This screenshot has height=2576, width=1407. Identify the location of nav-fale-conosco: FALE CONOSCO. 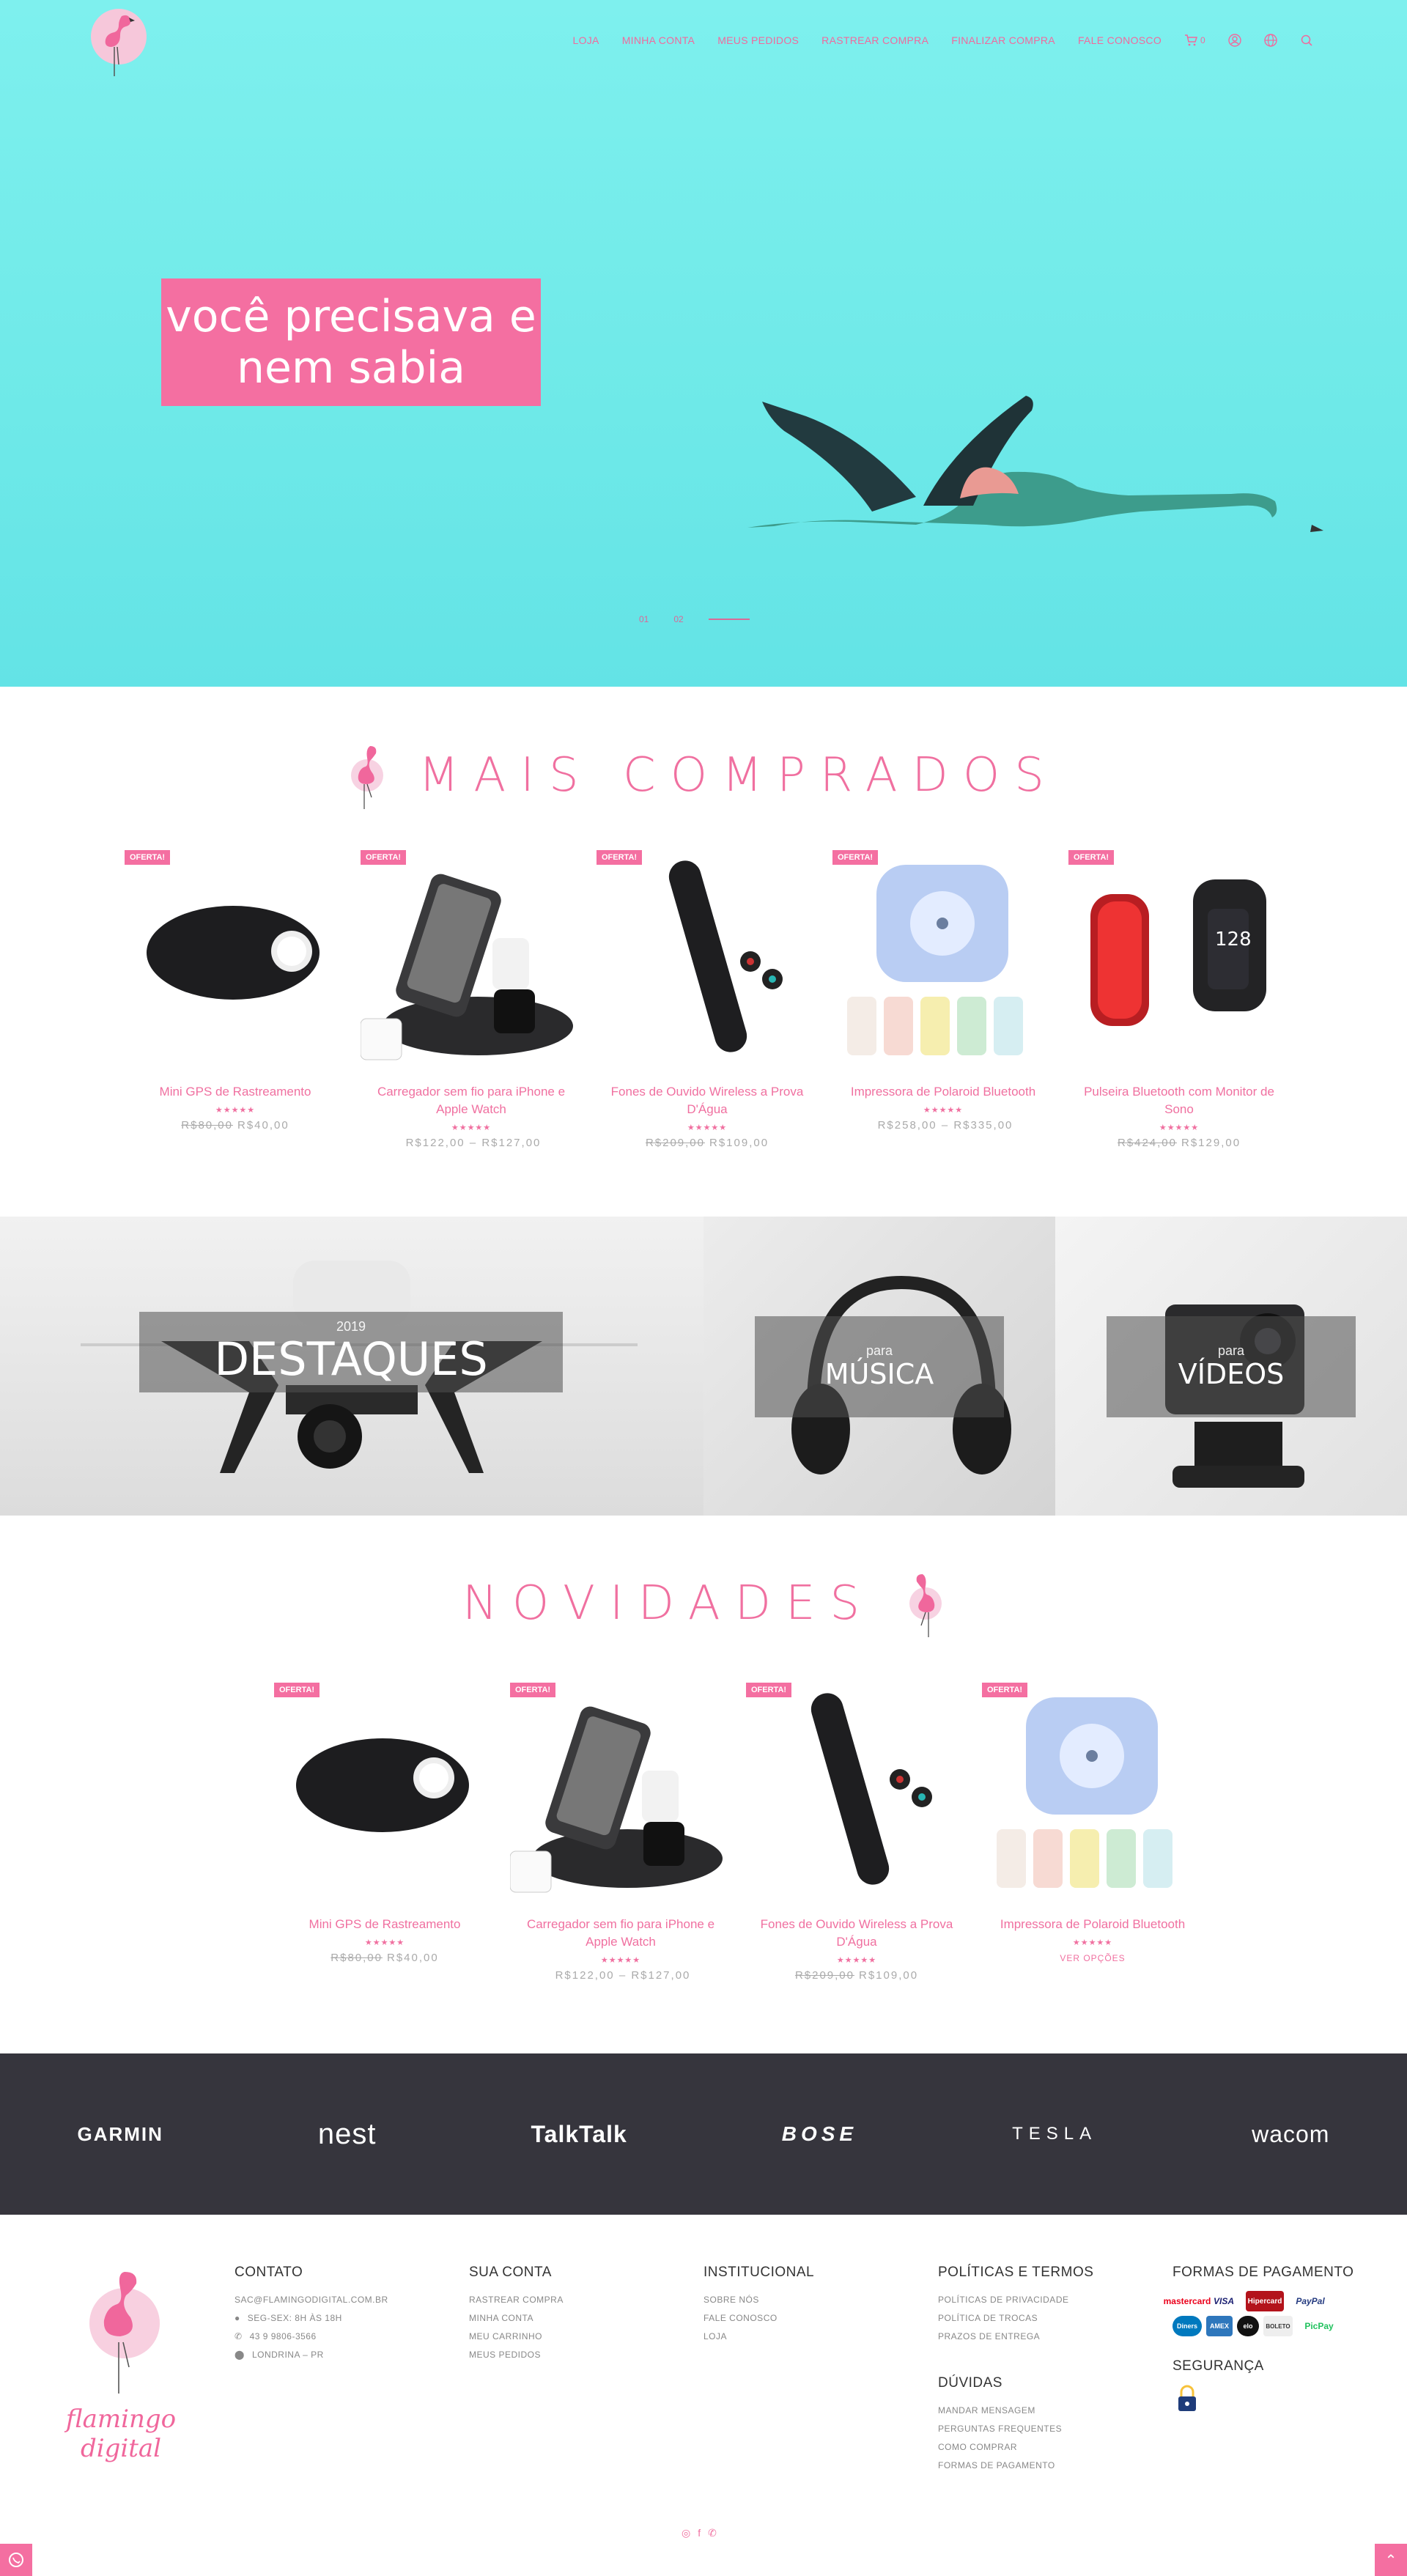
(1120, 40).